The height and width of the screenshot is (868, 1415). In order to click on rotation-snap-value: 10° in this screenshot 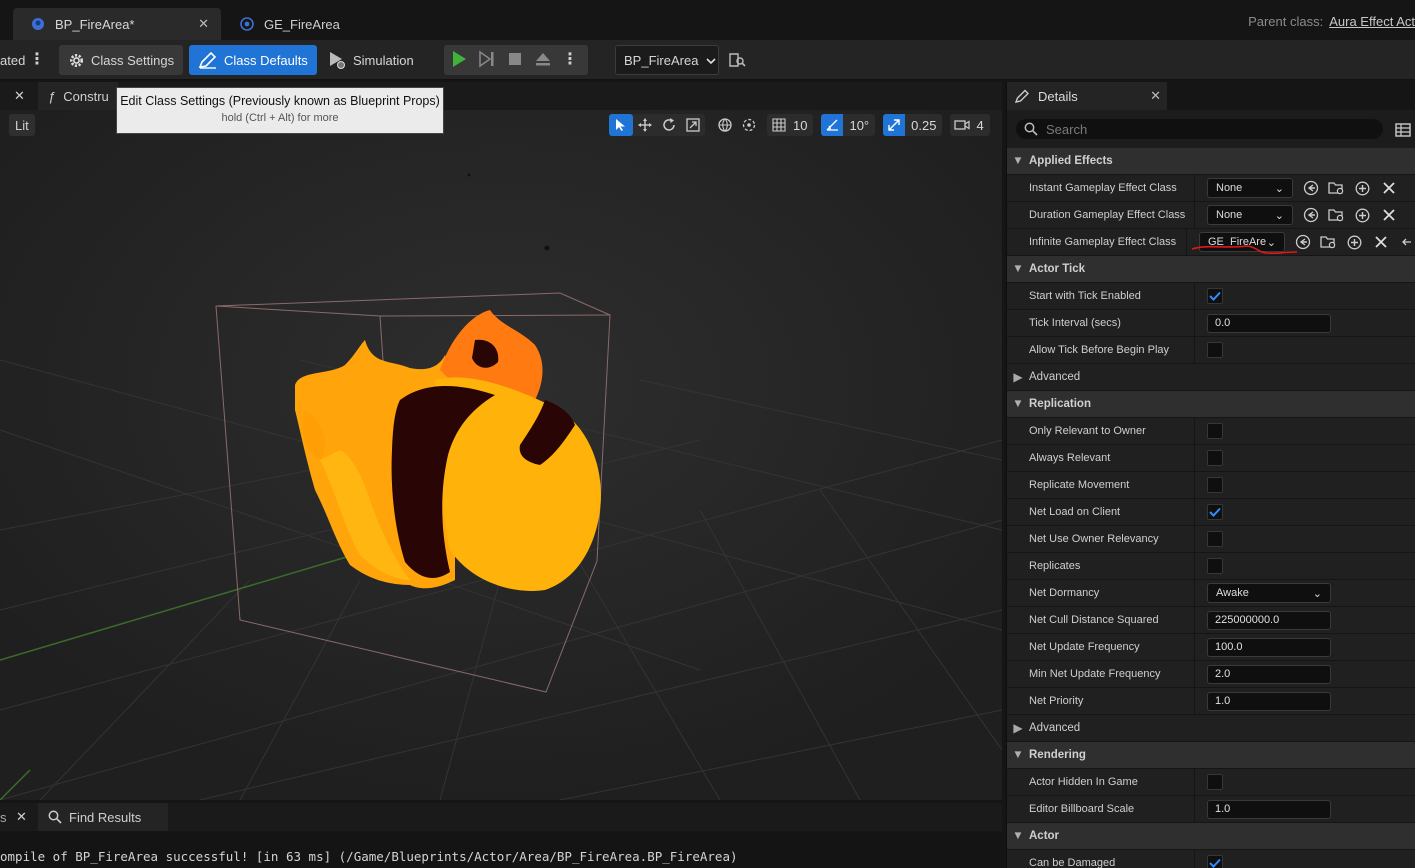, I will do `click(859, 125)`.